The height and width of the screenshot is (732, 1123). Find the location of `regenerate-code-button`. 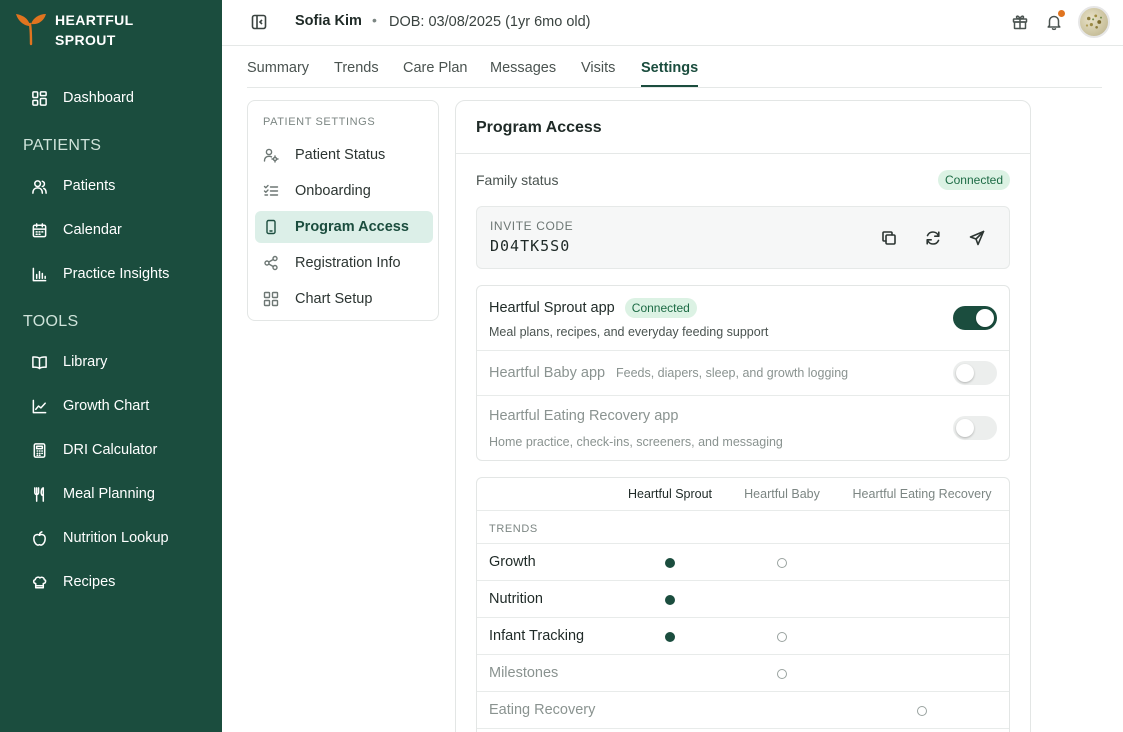

regenerate-code-button is located at coordinates (933, 238).